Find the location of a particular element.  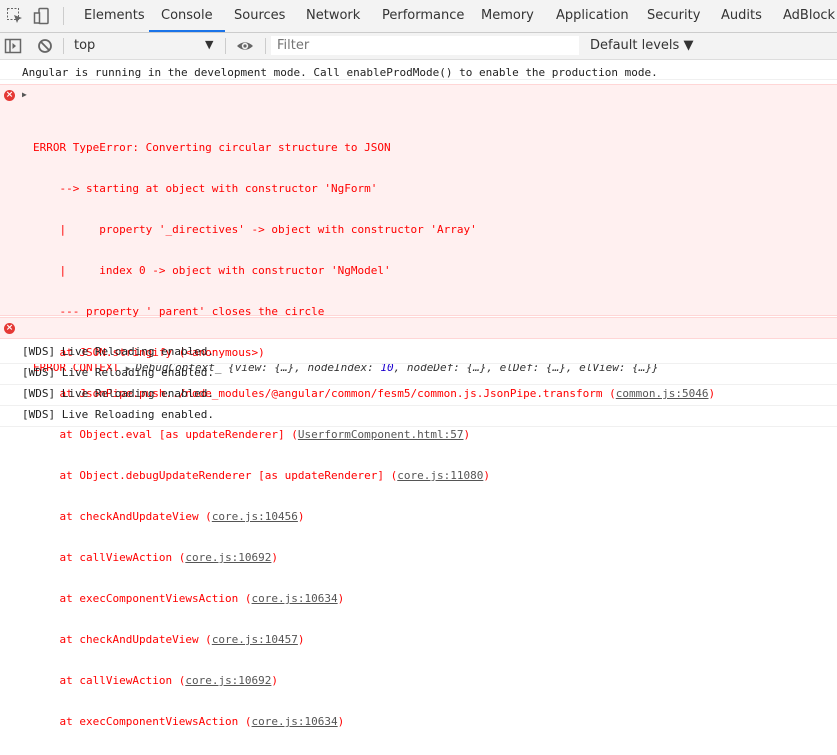

tab-performance: Performance is located at coordinates (423, 16).